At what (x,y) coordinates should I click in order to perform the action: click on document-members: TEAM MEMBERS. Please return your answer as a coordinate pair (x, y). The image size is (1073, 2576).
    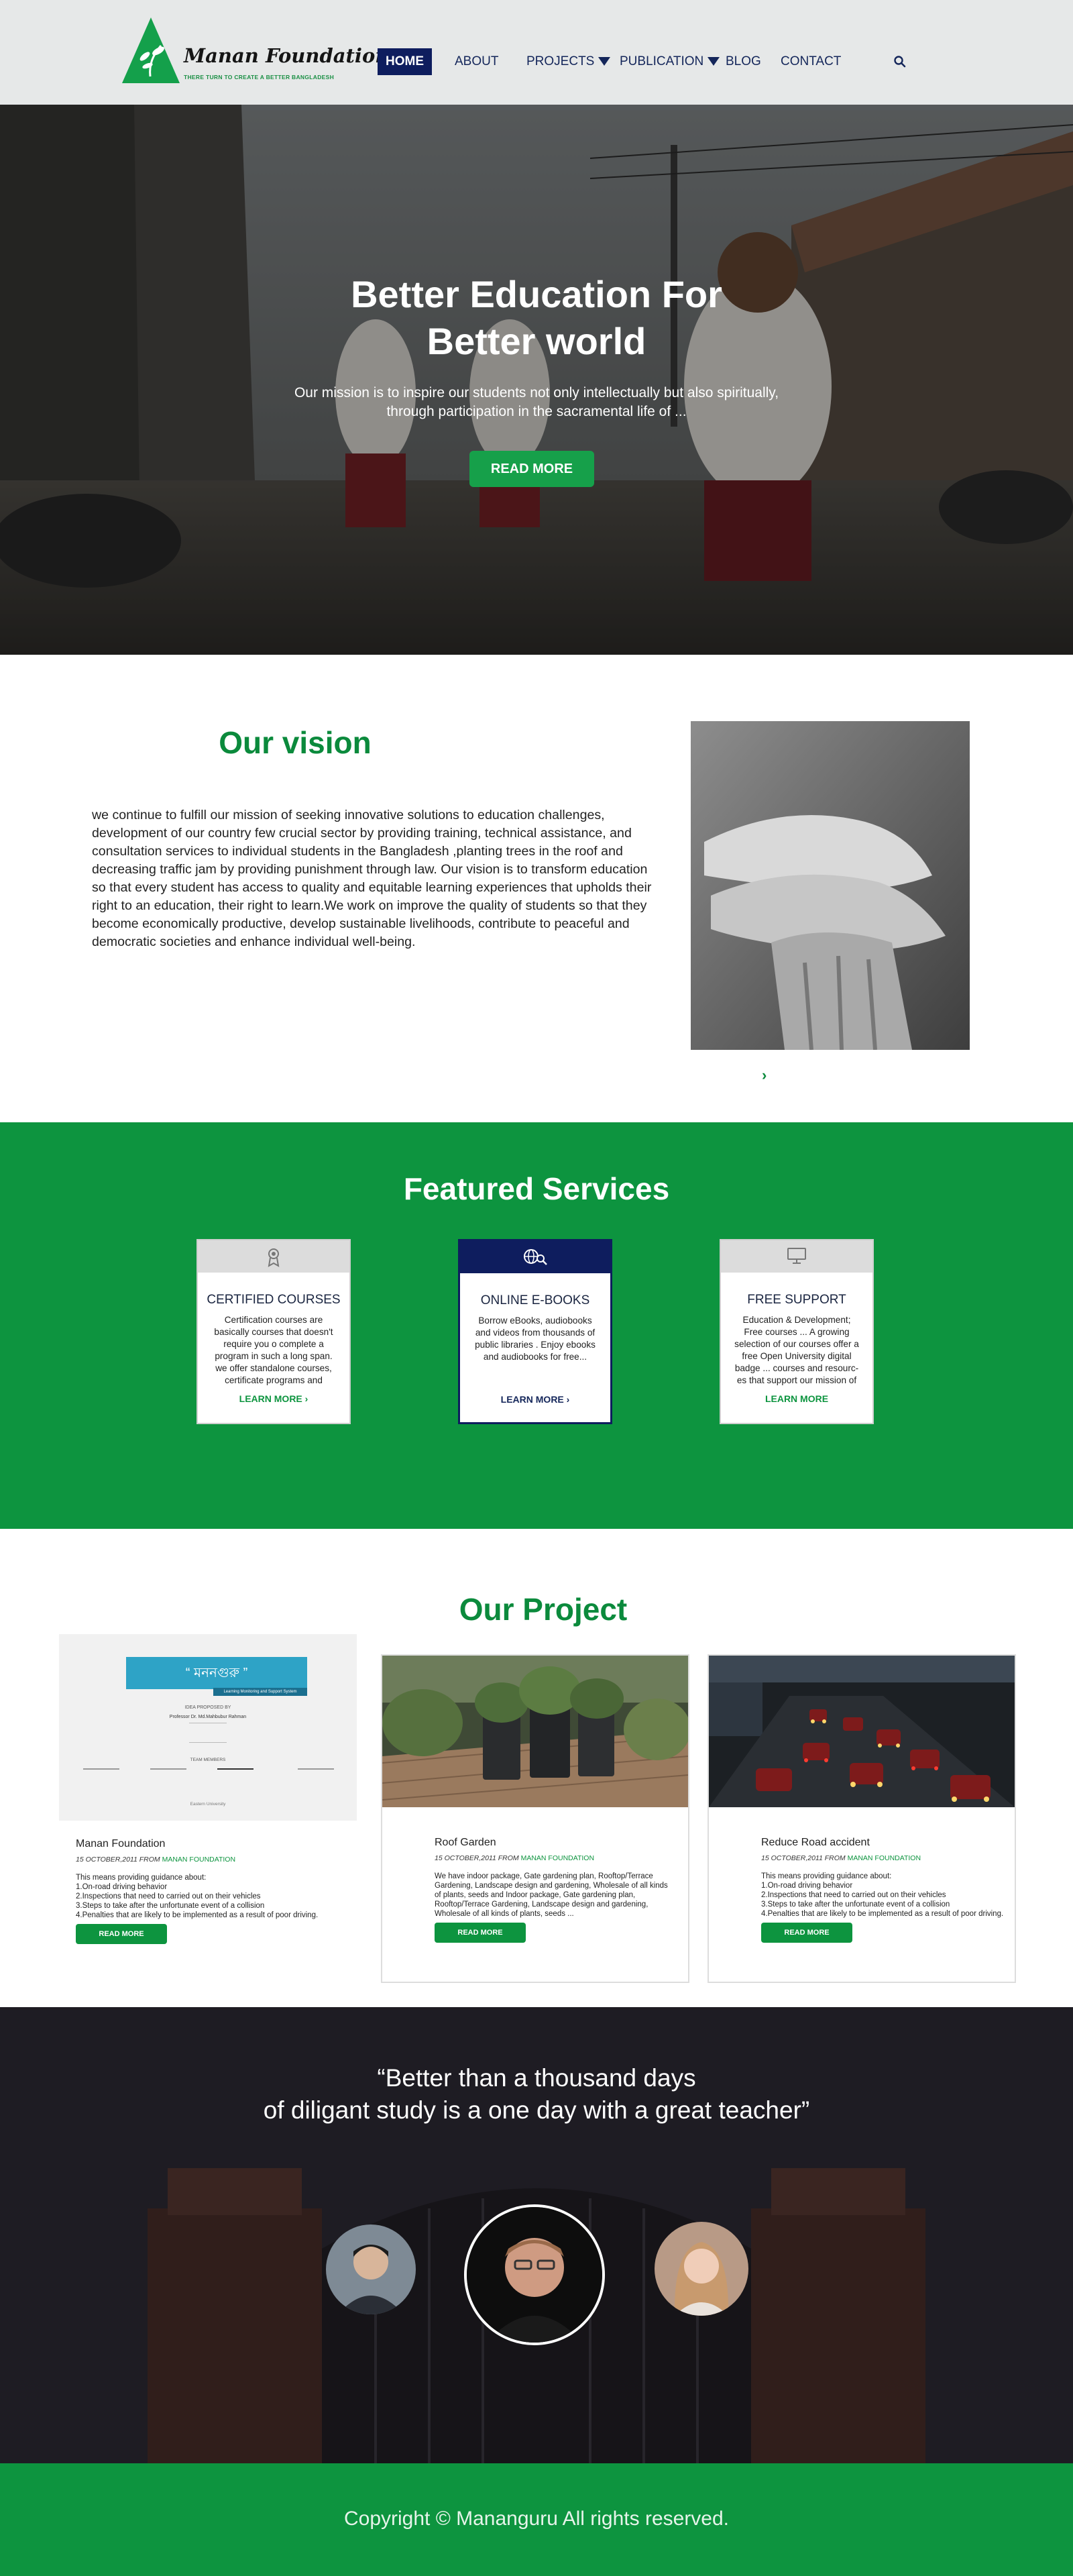
    Looking at the image, I should click on (208, 1760).